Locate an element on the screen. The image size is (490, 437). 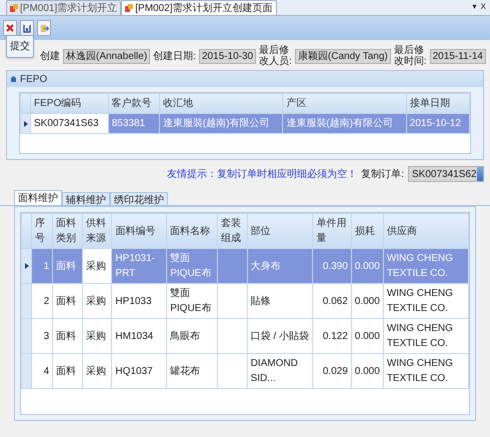
text-field: 2015-10-30 is located at coordinates (227, 56).